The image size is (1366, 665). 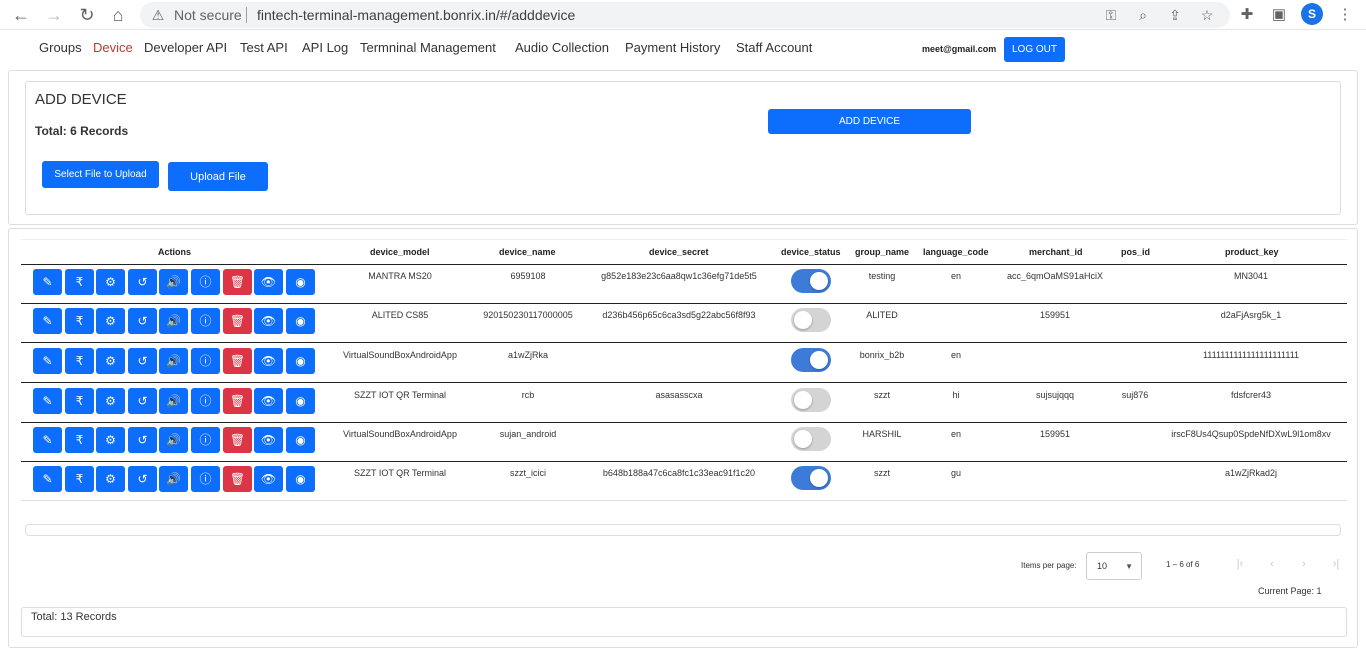 I want to click on nav-developer-api: Developer API, so click(x=185, y=47).